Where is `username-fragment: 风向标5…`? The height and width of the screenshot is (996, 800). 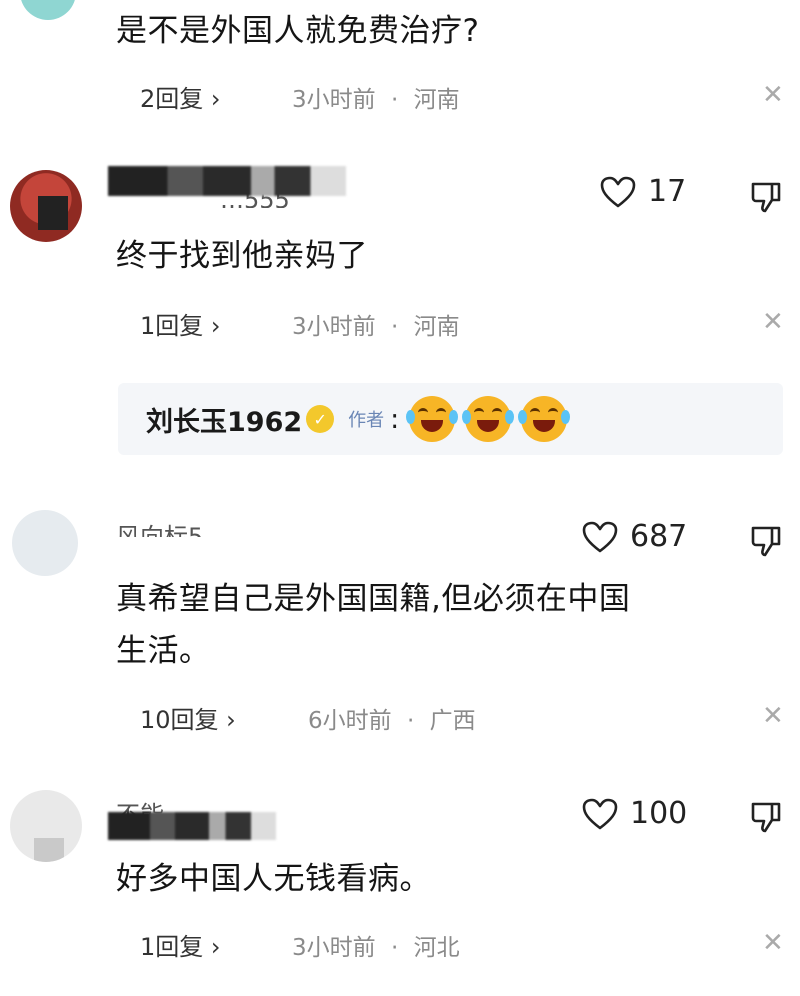 username-fragment: 风向标5… is located at coordinates (231, 527).